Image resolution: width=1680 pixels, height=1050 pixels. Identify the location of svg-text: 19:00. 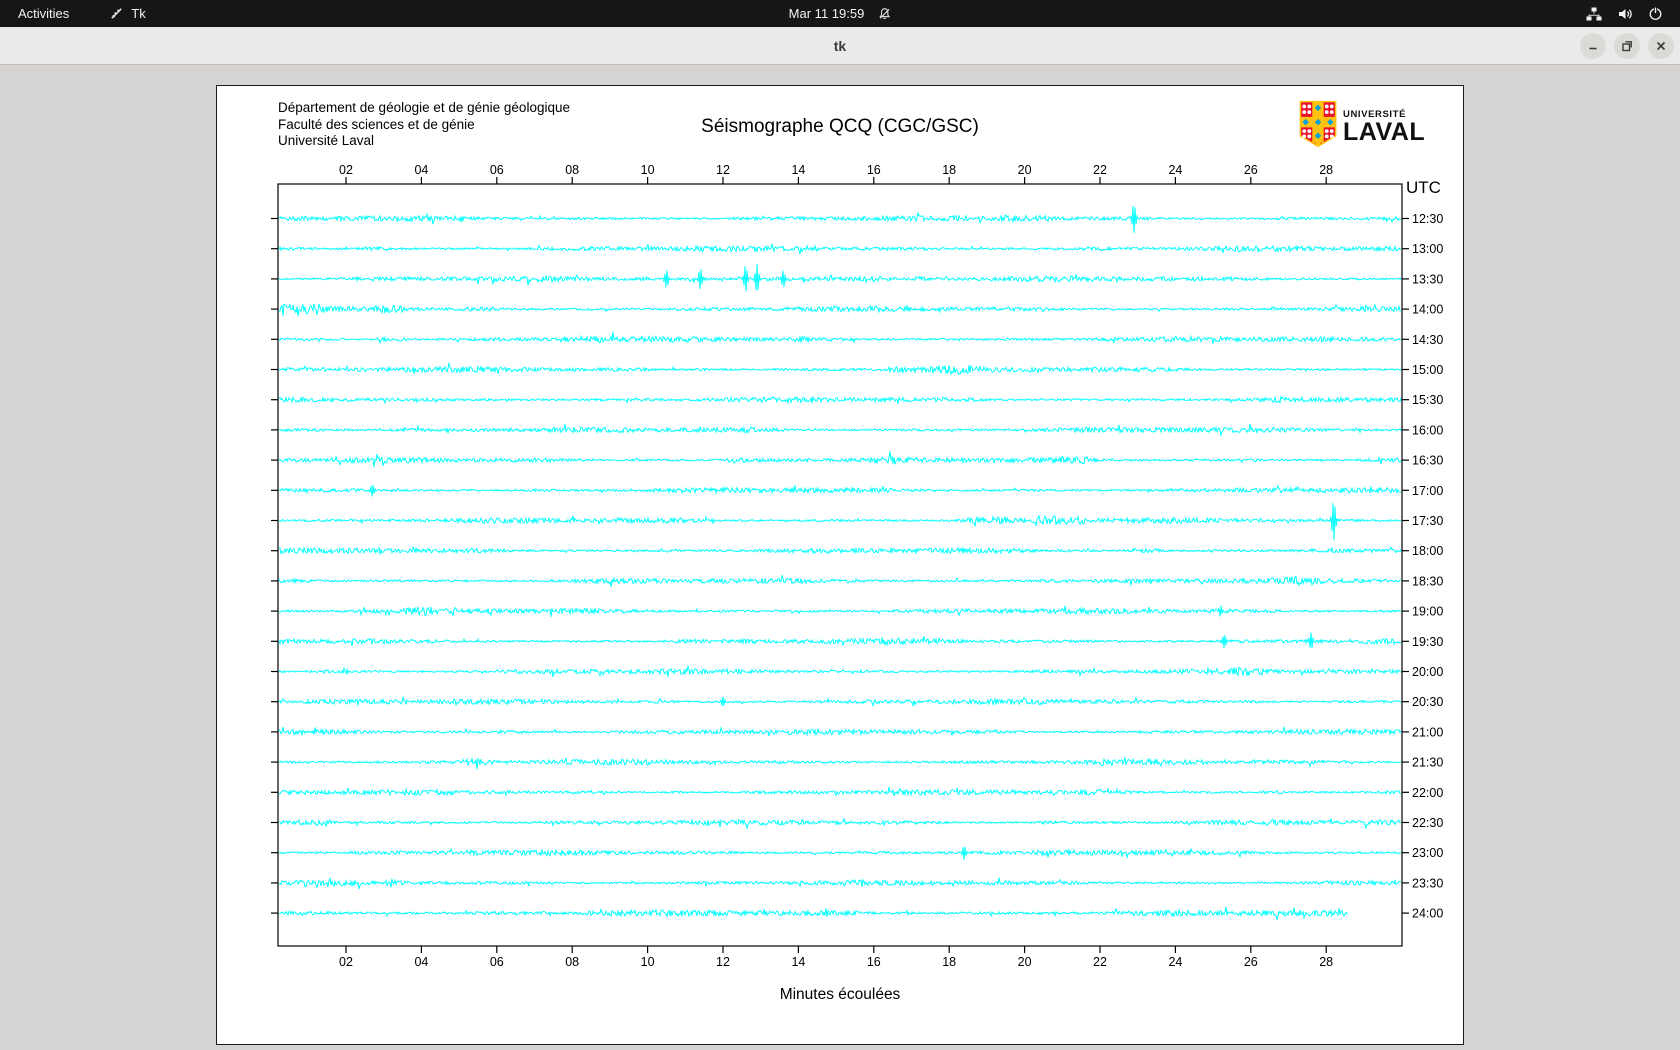
(1427, 612).